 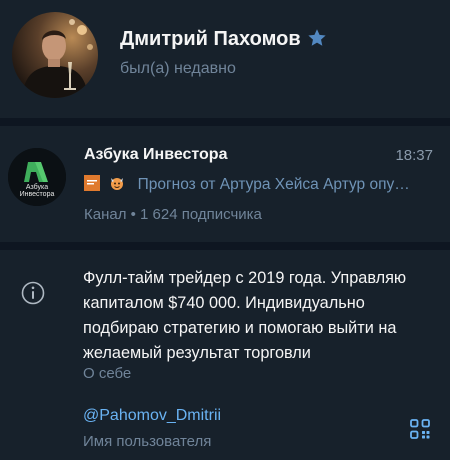 I want to click on channel-subscribers: Канал • 1 624 подписчика, so click(x=173, y=214).